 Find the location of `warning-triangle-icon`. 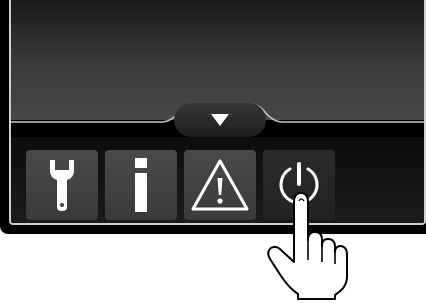

warning-triangle-icon is located at coordinates (220, 185).